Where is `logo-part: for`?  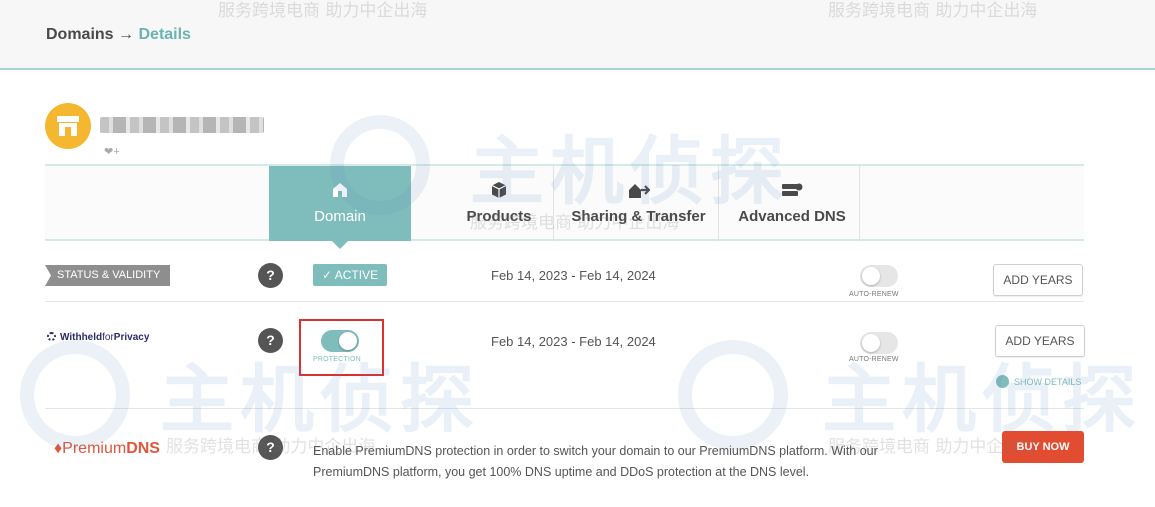 logo-part: for is located at coordinates (108, 337).